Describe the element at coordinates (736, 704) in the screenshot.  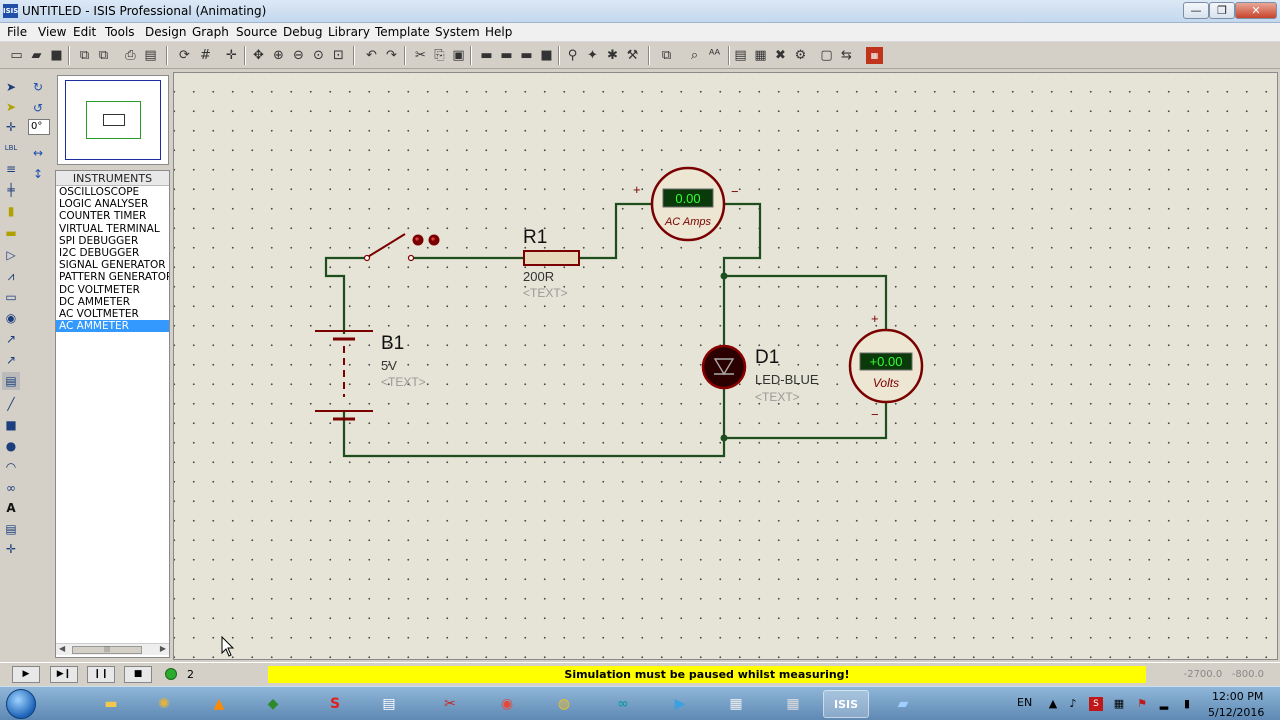
I see `calculator-icon: ▦` at that location.